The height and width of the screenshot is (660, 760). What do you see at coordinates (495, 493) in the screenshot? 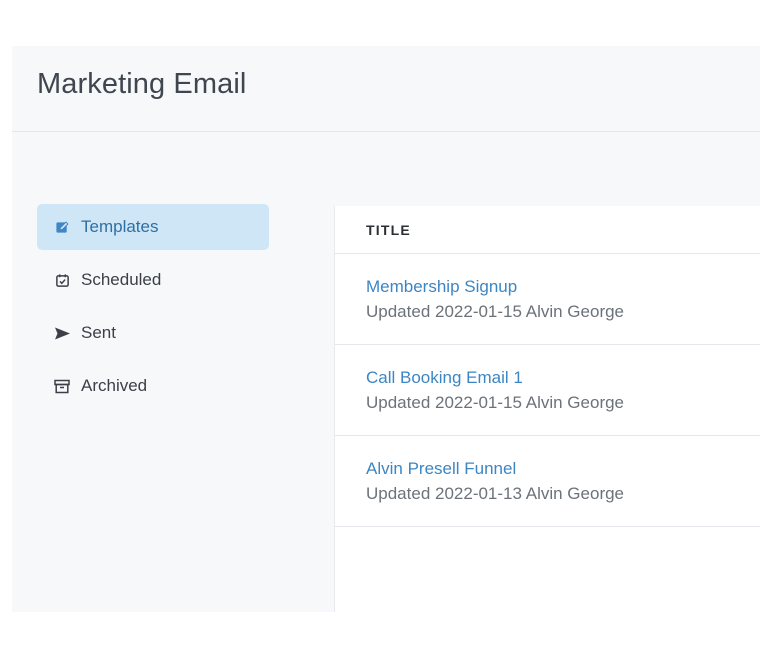
I see `template-updated-meta: Updated 2022-01-13 Alvin George` at bounding box center [495, 493].